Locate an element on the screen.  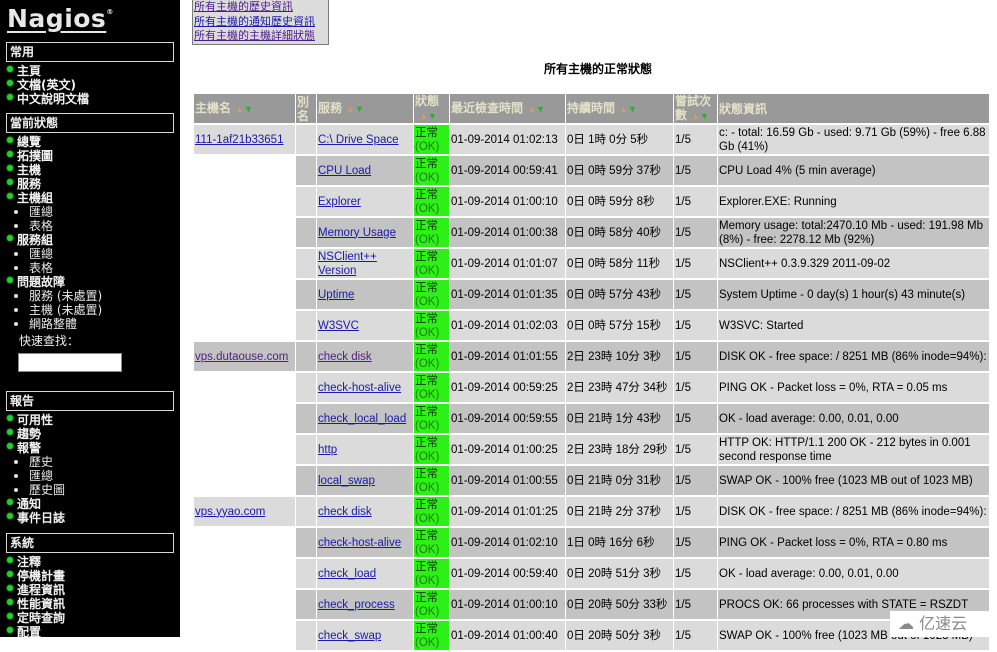
col-service: 服務 ▲▼ is located at coordinates (365, 109).